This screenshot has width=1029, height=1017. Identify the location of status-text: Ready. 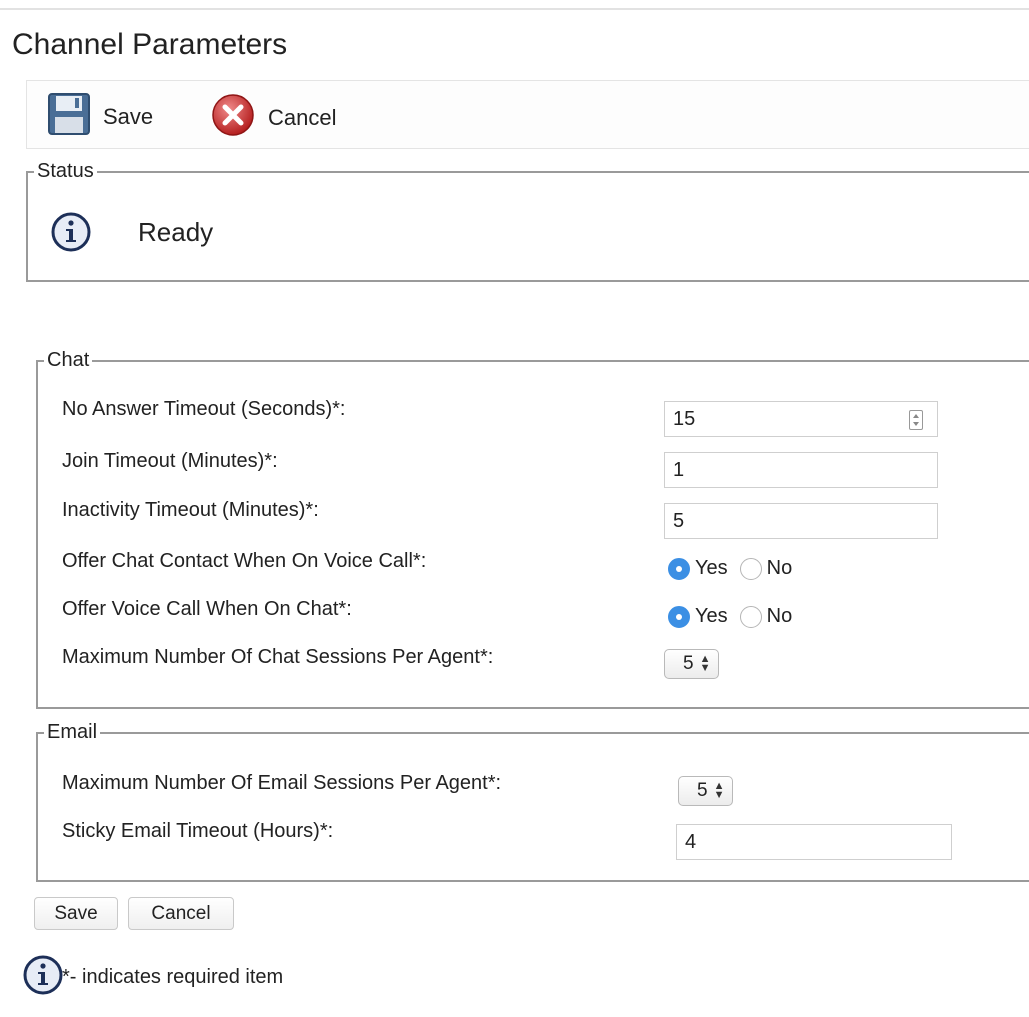
(176, 232).